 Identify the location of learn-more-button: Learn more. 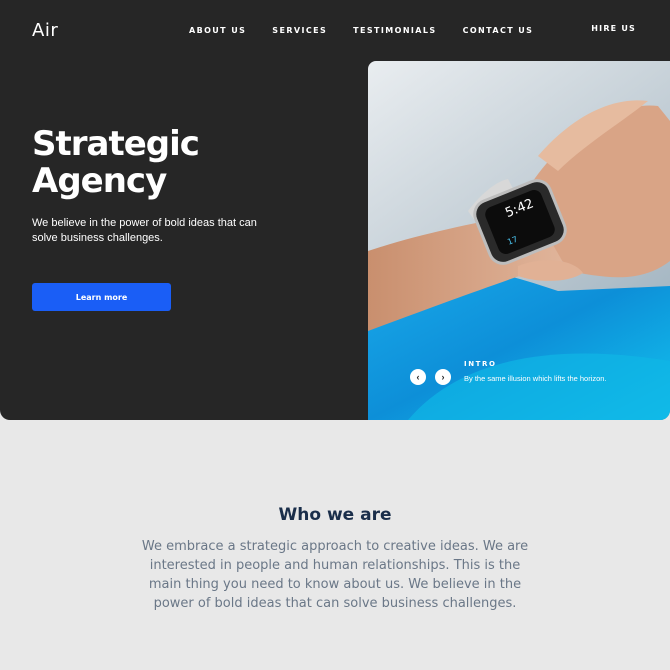
(101, 297).